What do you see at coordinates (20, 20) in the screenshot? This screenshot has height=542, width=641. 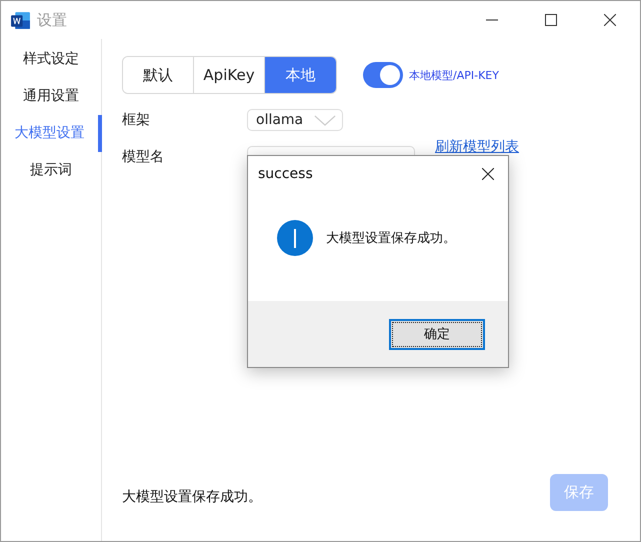 I see `document-app-icon` at bounding box center [20, 20].